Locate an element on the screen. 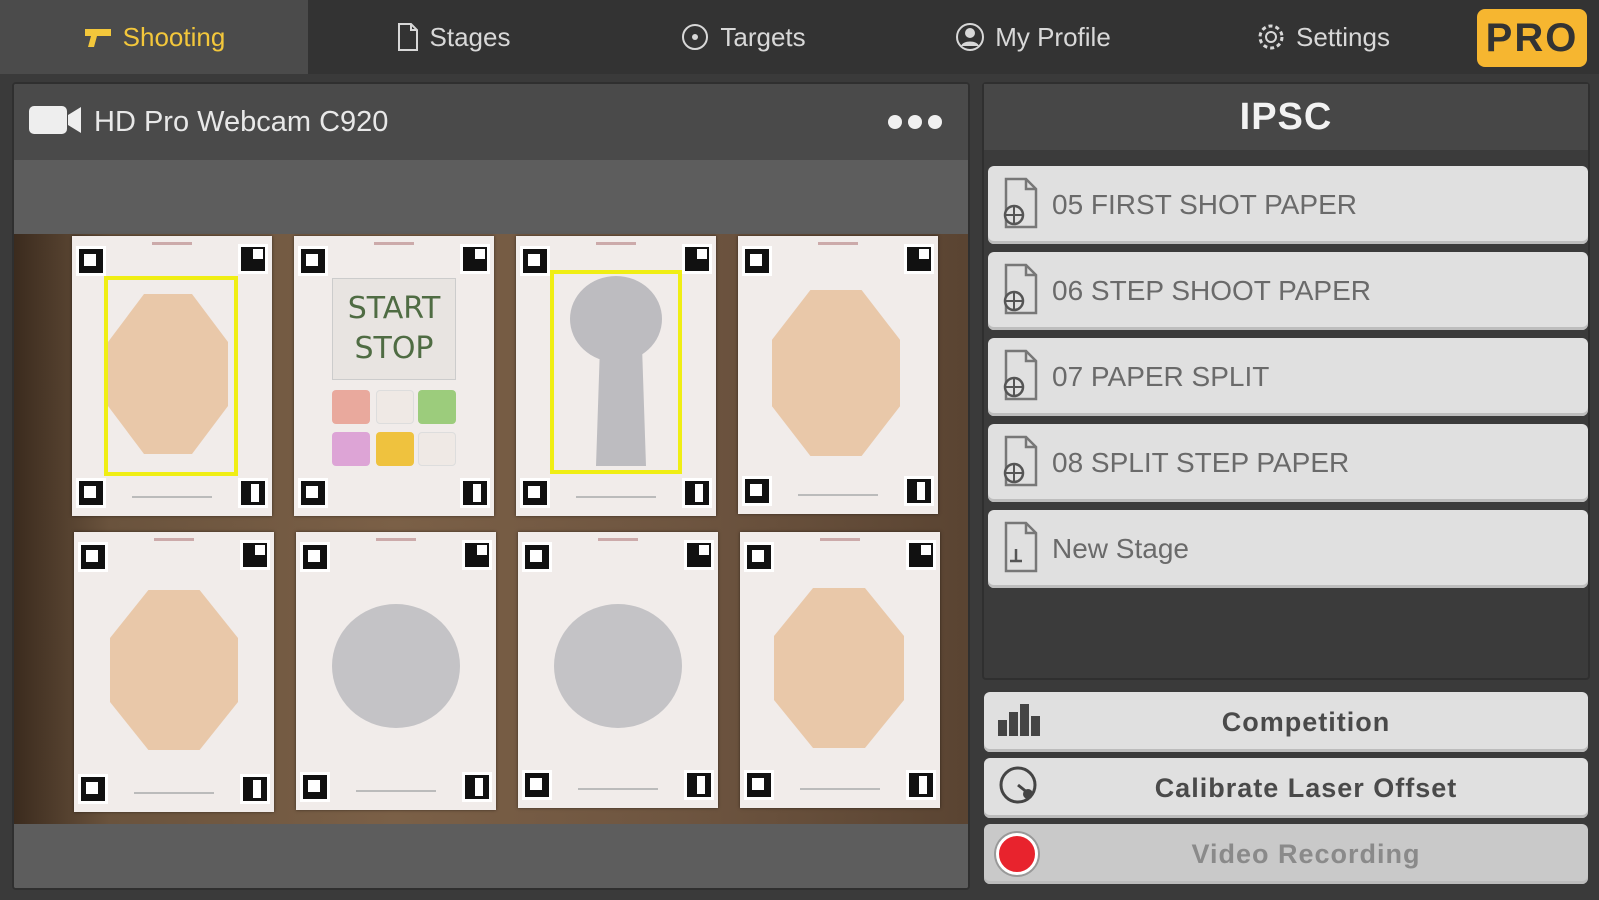 The height and width of the screenshot is (900, 1599). green-target-button is located at coordinates (437, 407).